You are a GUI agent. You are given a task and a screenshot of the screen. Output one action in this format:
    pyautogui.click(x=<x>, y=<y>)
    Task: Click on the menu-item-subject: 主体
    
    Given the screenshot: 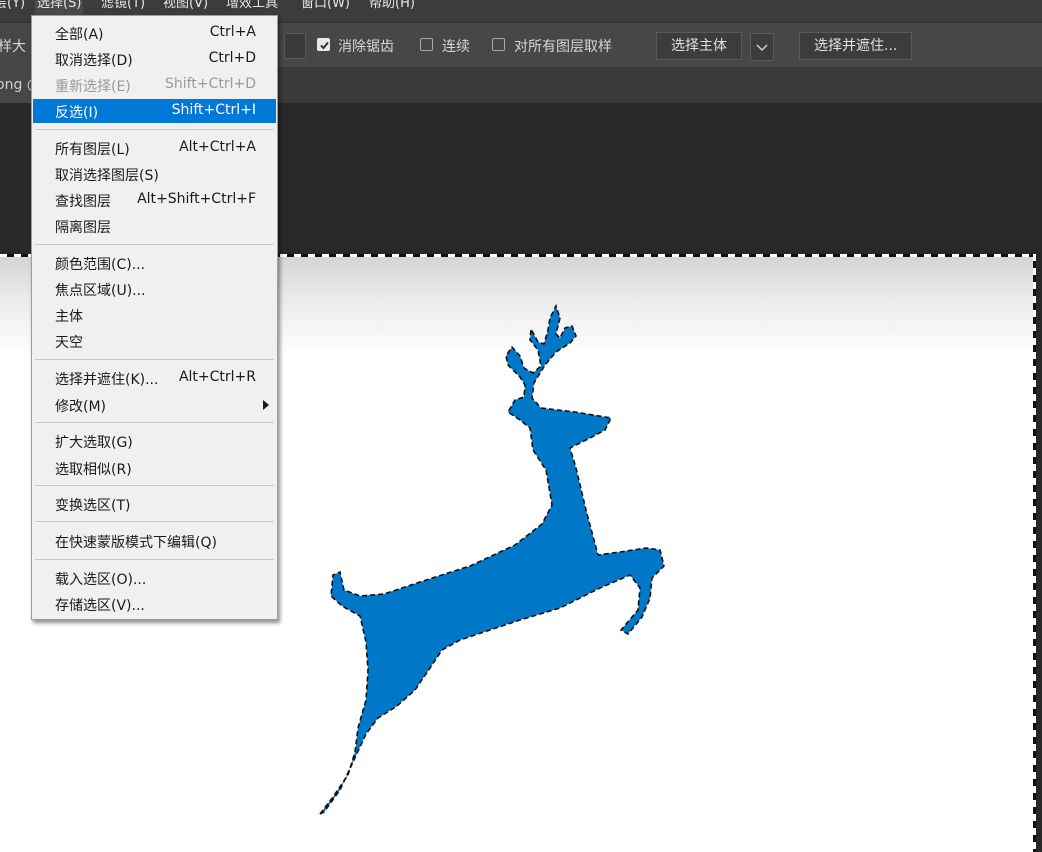 What is the action you would take?
    pyautogui.click(x=154, y=315)
    